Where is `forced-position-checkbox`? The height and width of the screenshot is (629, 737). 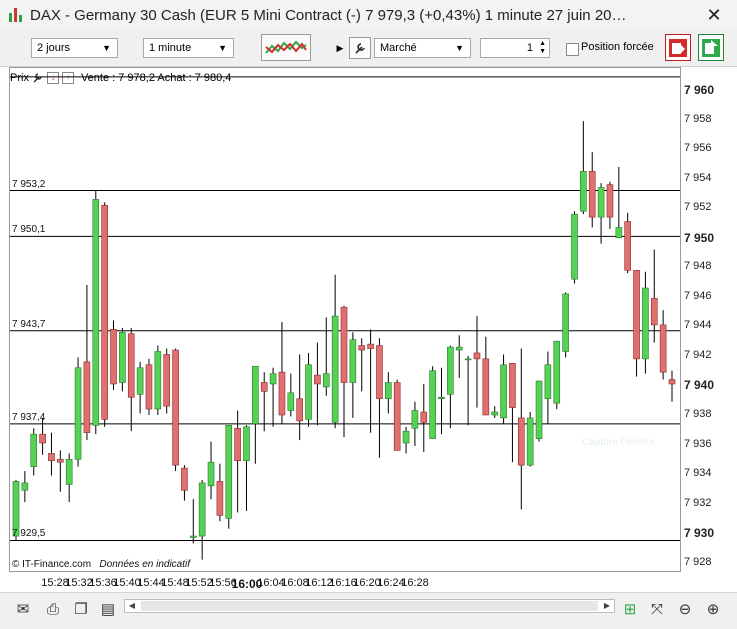 forced-position-checkbox is located at coordinates (572, 49).